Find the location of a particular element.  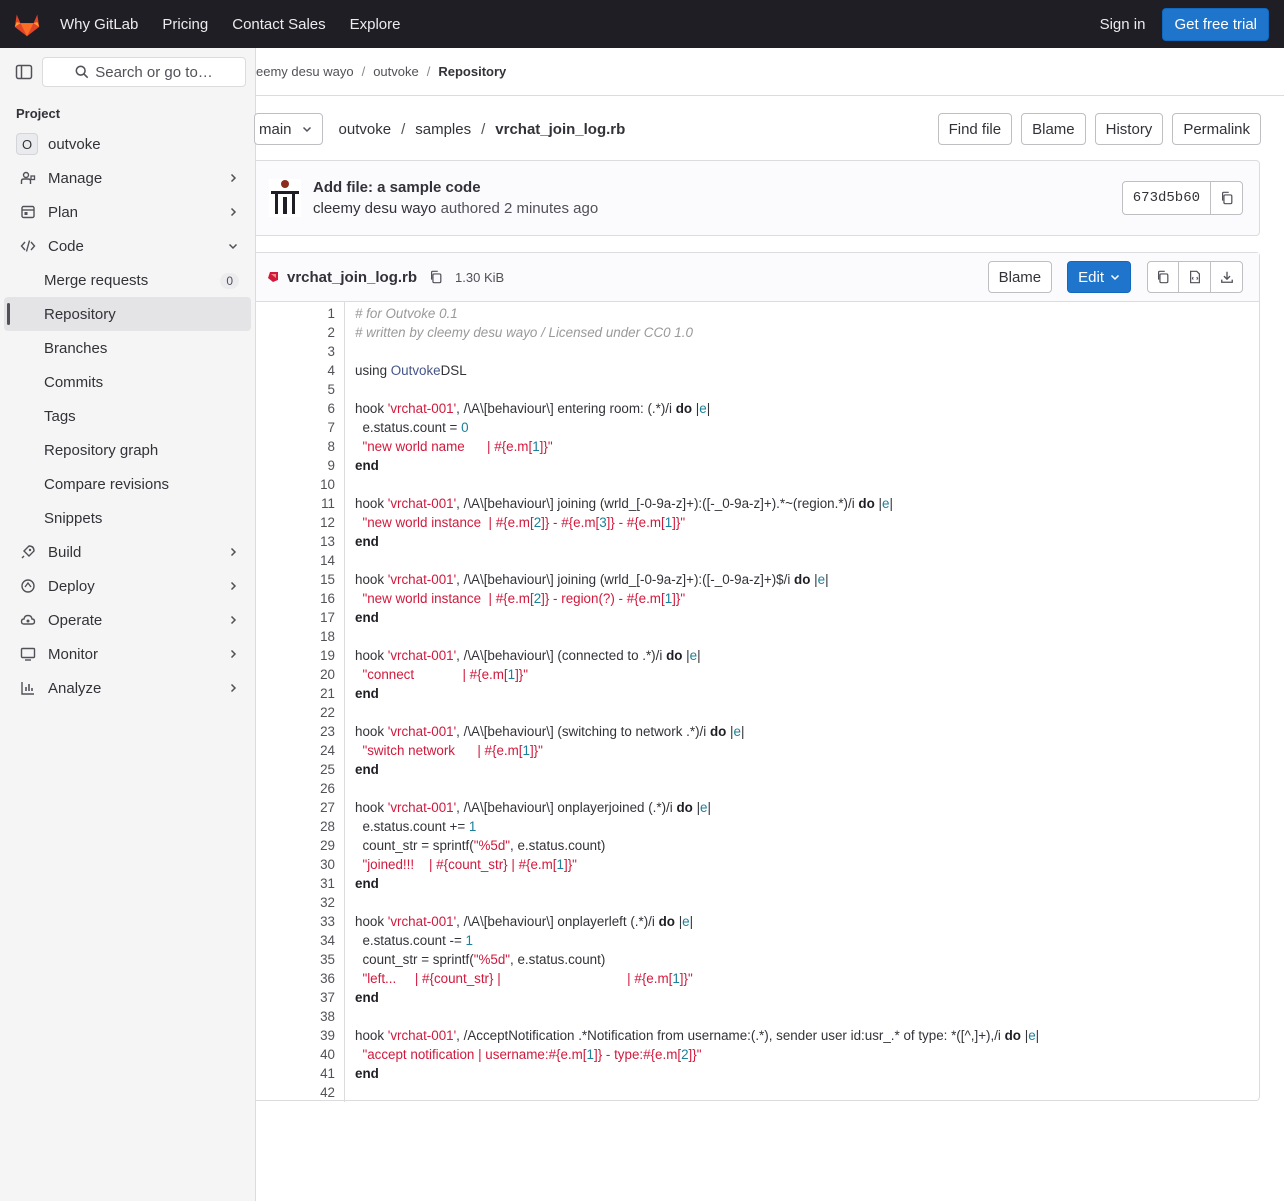

line-number: 9 is located at coordinates (295, 465).